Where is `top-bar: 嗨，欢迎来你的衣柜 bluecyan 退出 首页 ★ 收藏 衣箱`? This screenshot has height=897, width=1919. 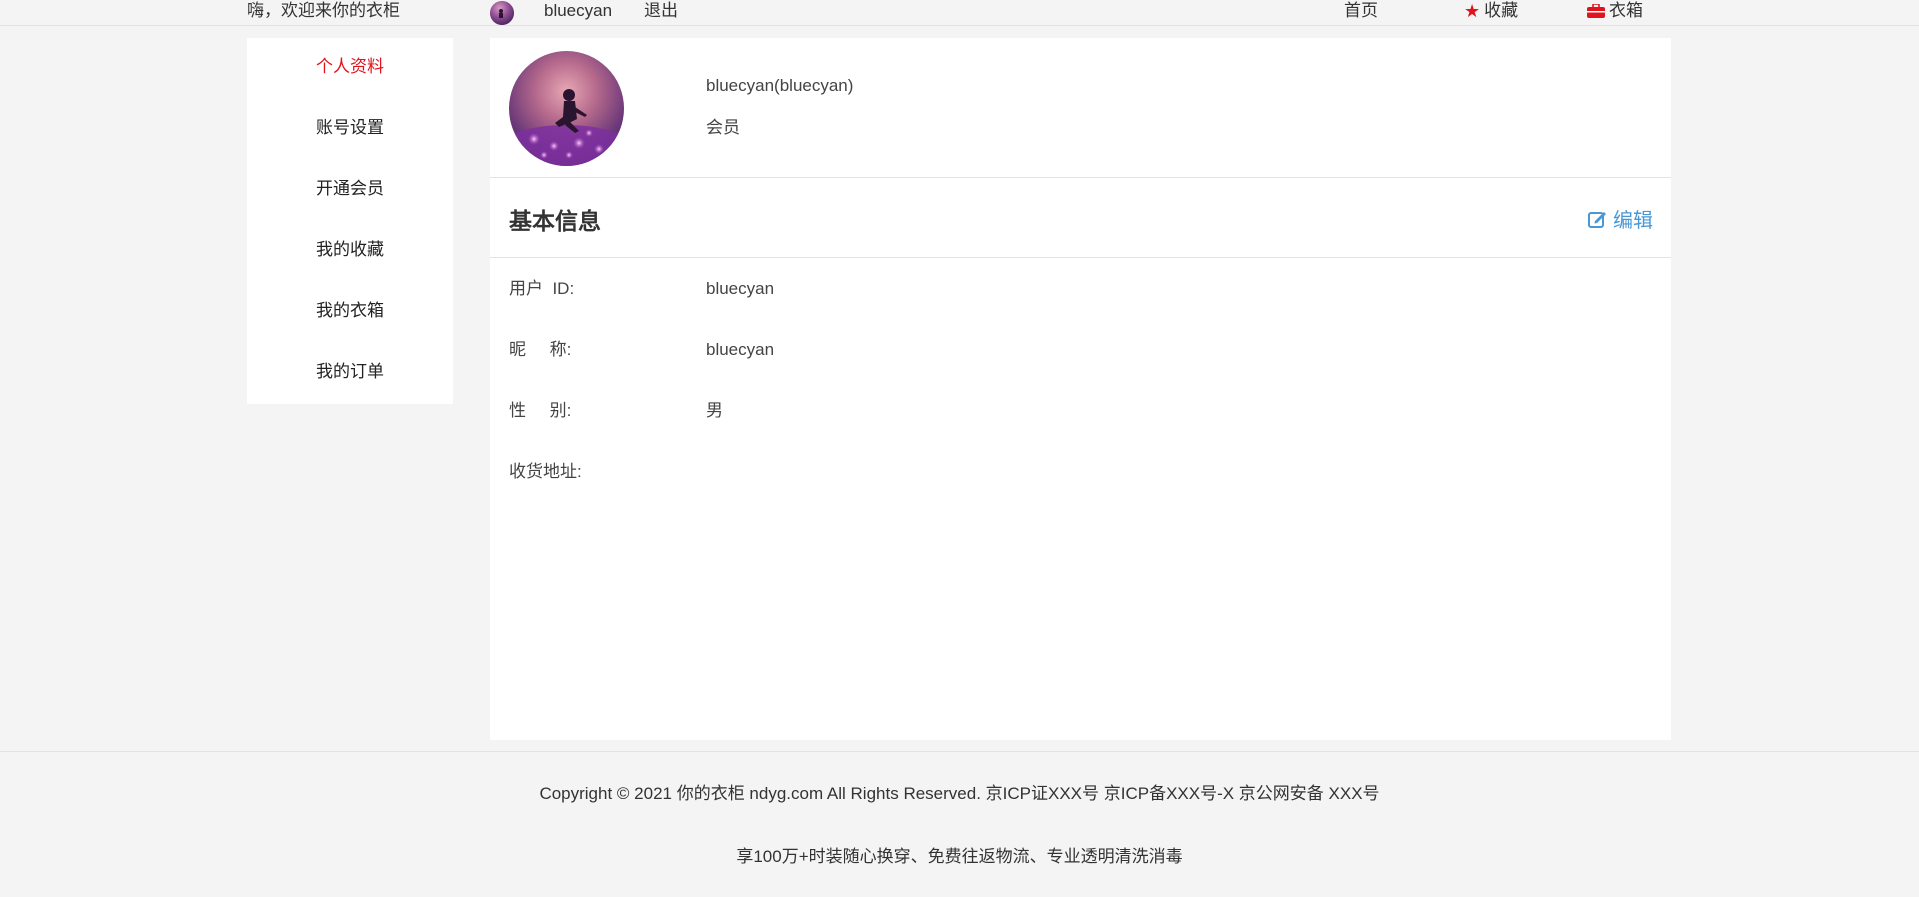 top-bar: 嗨，欢迎来你的衣柜 bluecyan 退出 首页 ★ 收藏 衣箱 is located at coordinates (959, 13).